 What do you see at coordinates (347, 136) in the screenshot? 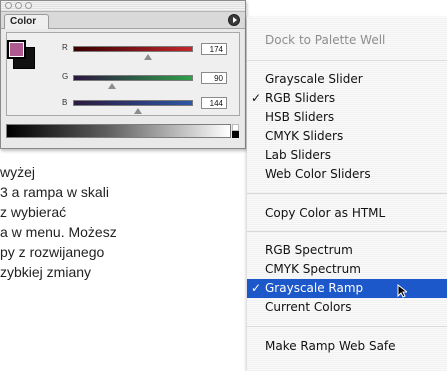
I see `menu-item-cmyk-sliders: CMYK Sliders` at bounding box center [347, 136].